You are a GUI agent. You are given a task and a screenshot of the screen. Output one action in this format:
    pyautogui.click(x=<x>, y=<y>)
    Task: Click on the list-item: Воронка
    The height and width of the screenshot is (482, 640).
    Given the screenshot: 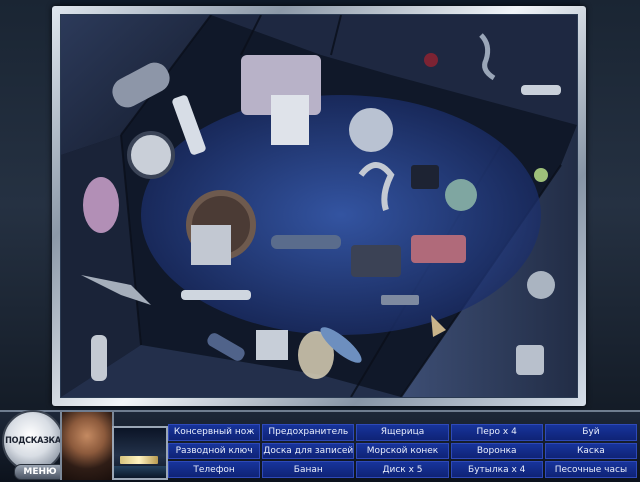 What is the action you would take?
    pyautogui.click(x=496, y=451)
    